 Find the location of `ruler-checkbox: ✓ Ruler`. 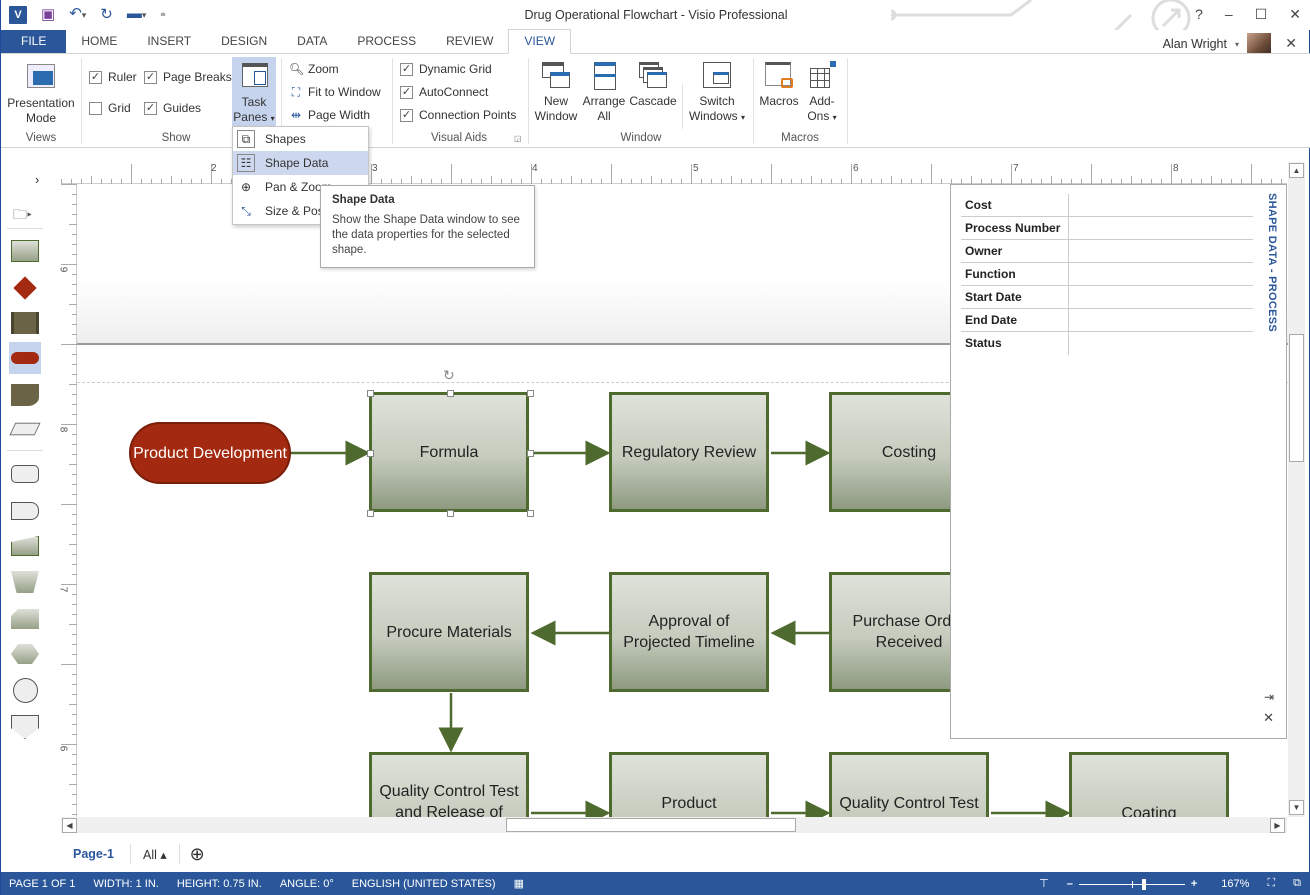

ruler-checkbox: ✓ Ruler is located at coordinates (113, 77).